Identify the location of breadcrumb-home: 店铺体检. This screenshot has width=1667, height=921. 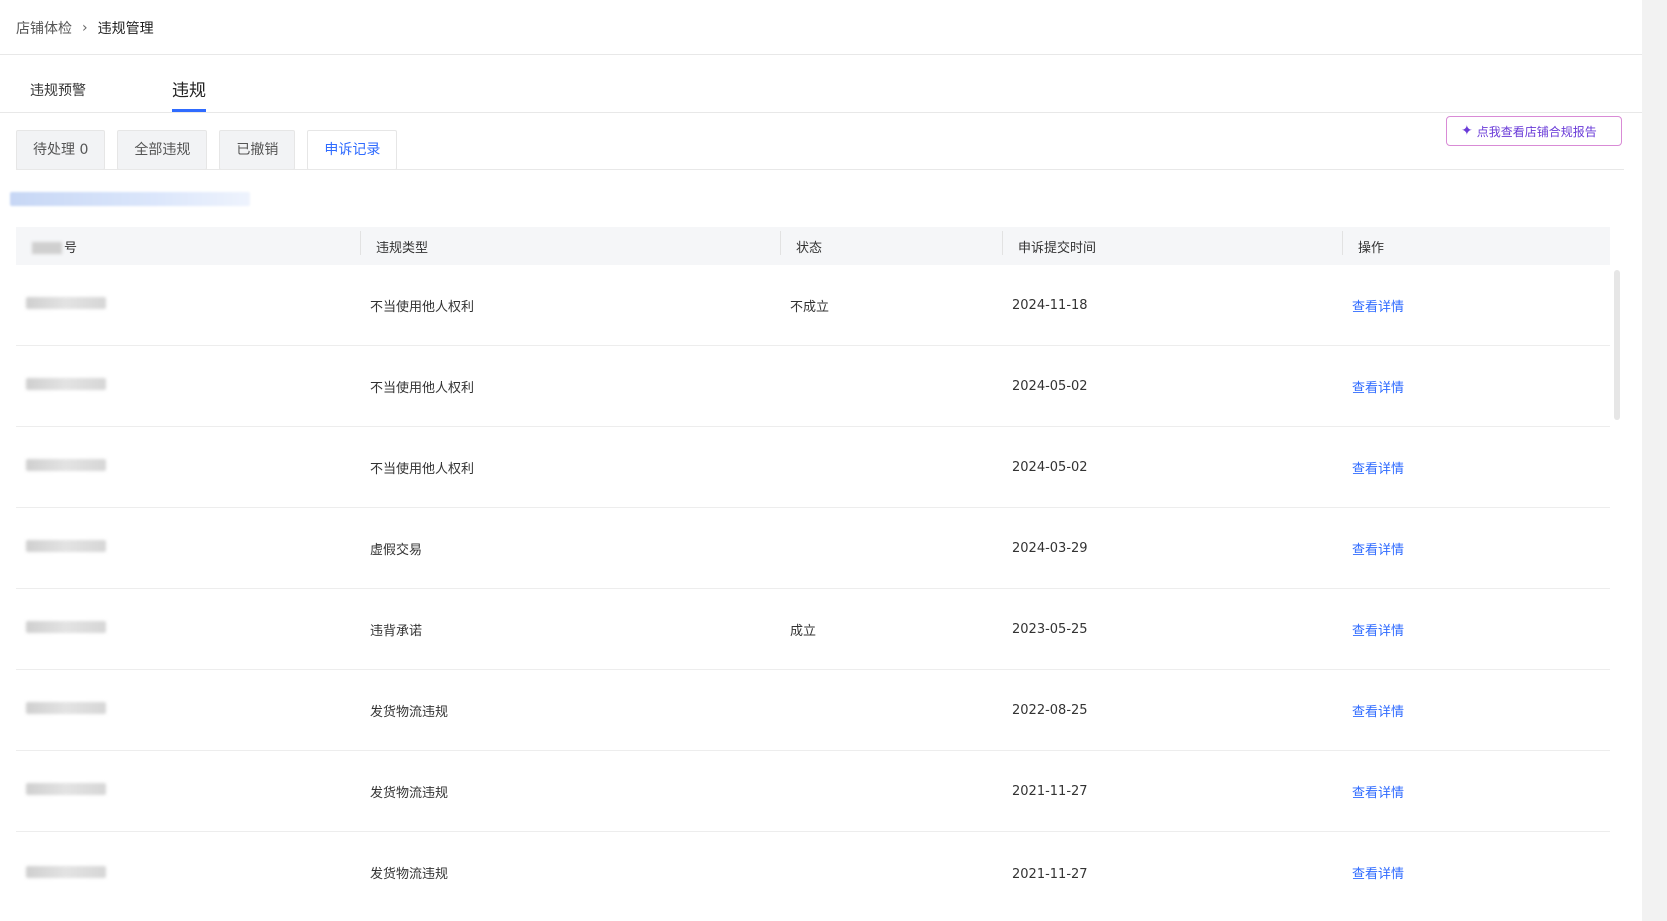
(44, 28).